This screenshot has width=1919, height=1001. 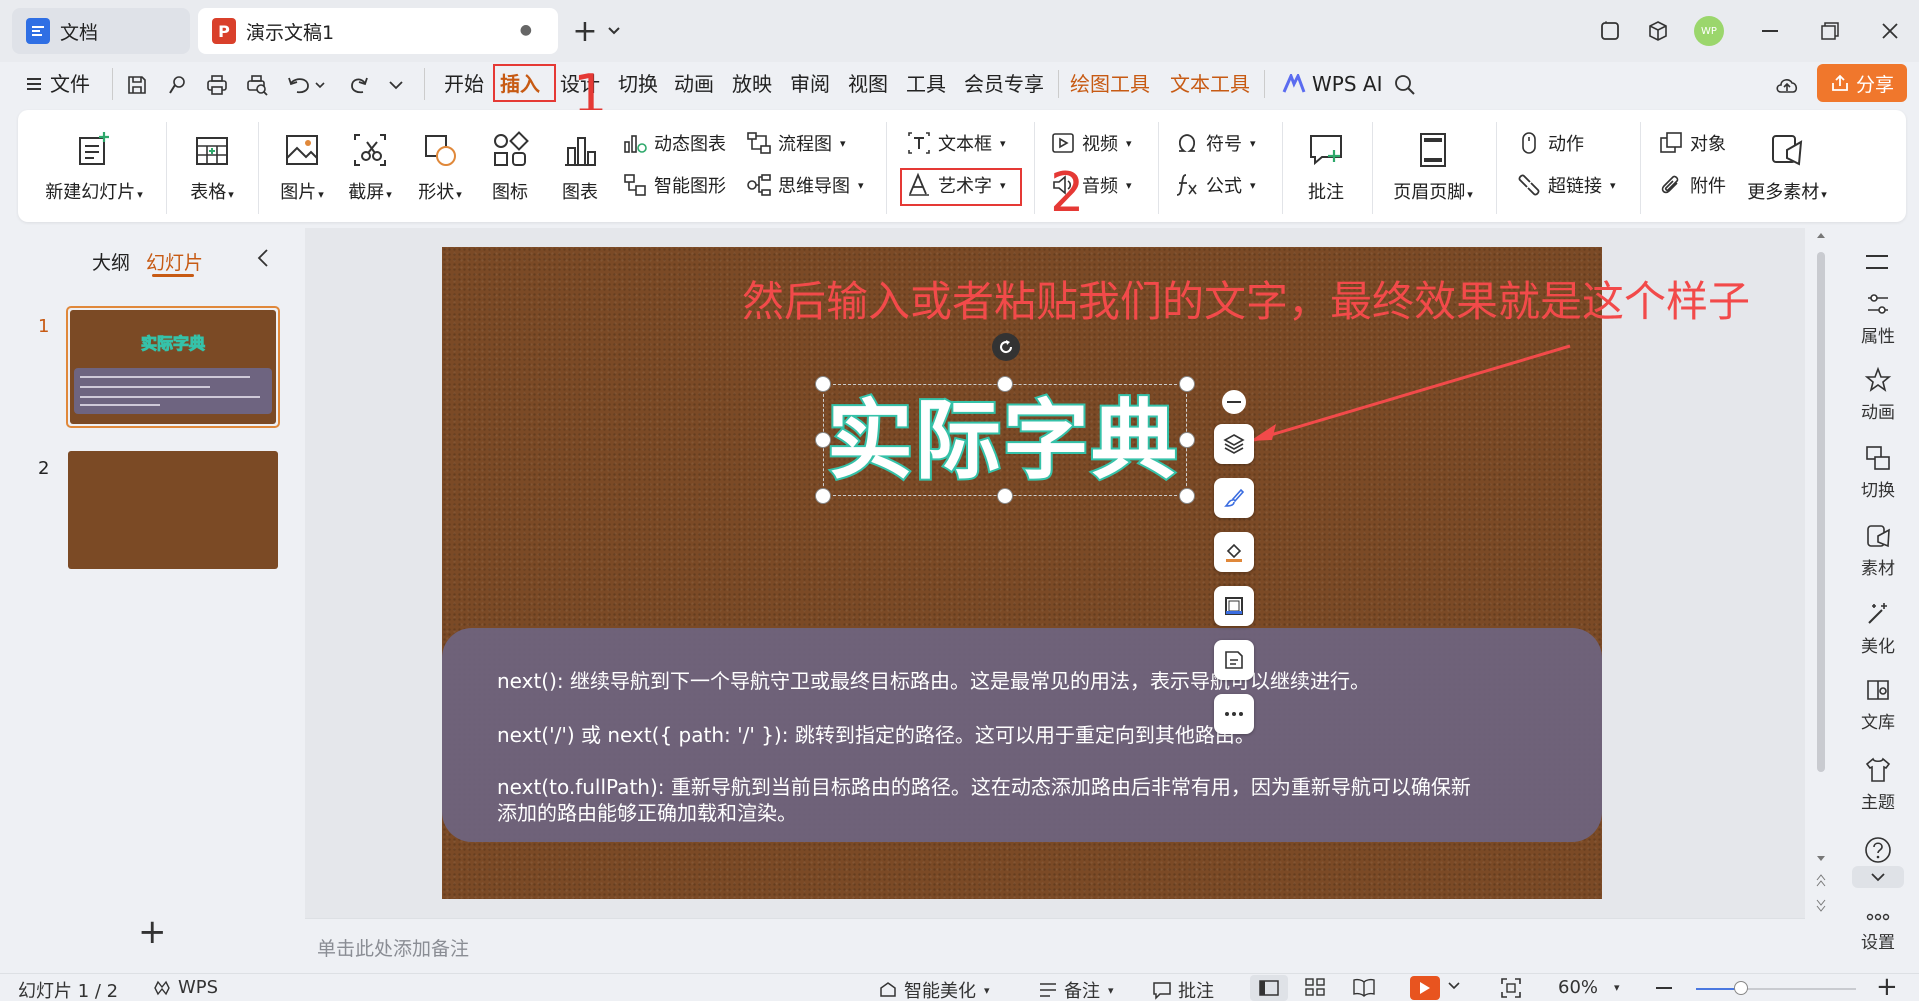 I want to click on video-button: 视频 ▾, so click(x=1091, y=143).